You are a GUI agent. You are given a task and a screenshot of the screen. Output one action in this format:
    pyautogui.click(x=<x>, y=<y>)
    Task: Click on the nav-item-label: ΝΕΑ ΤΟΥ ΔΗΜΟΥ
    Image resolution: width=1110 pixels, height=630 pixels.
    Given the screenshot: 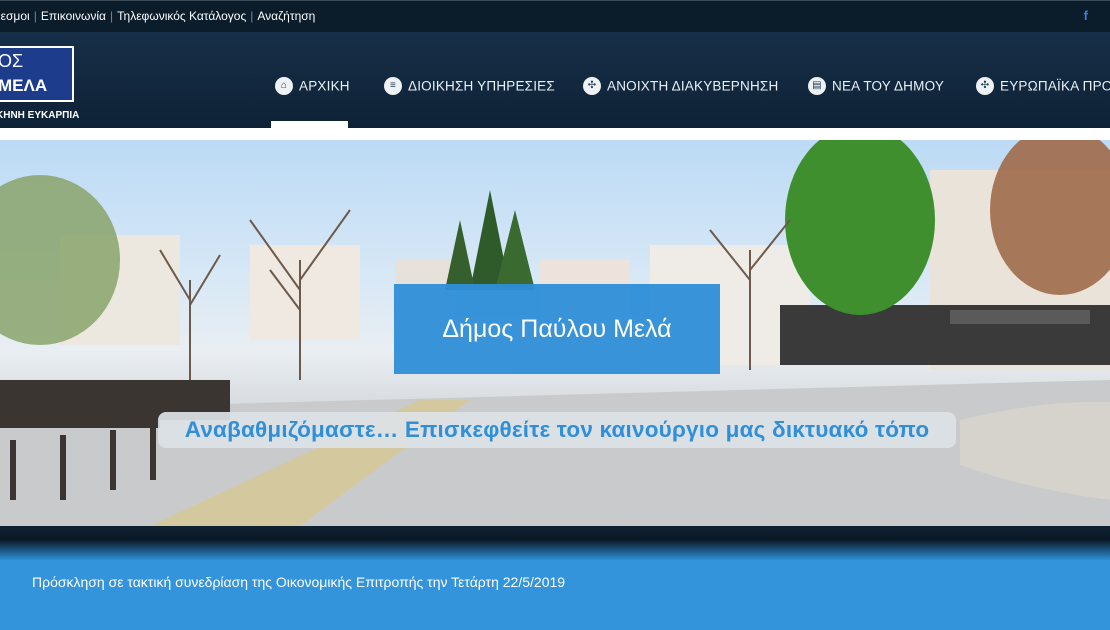 What is the action you would take?
    pyautogui.click(x=888, y=86)
    